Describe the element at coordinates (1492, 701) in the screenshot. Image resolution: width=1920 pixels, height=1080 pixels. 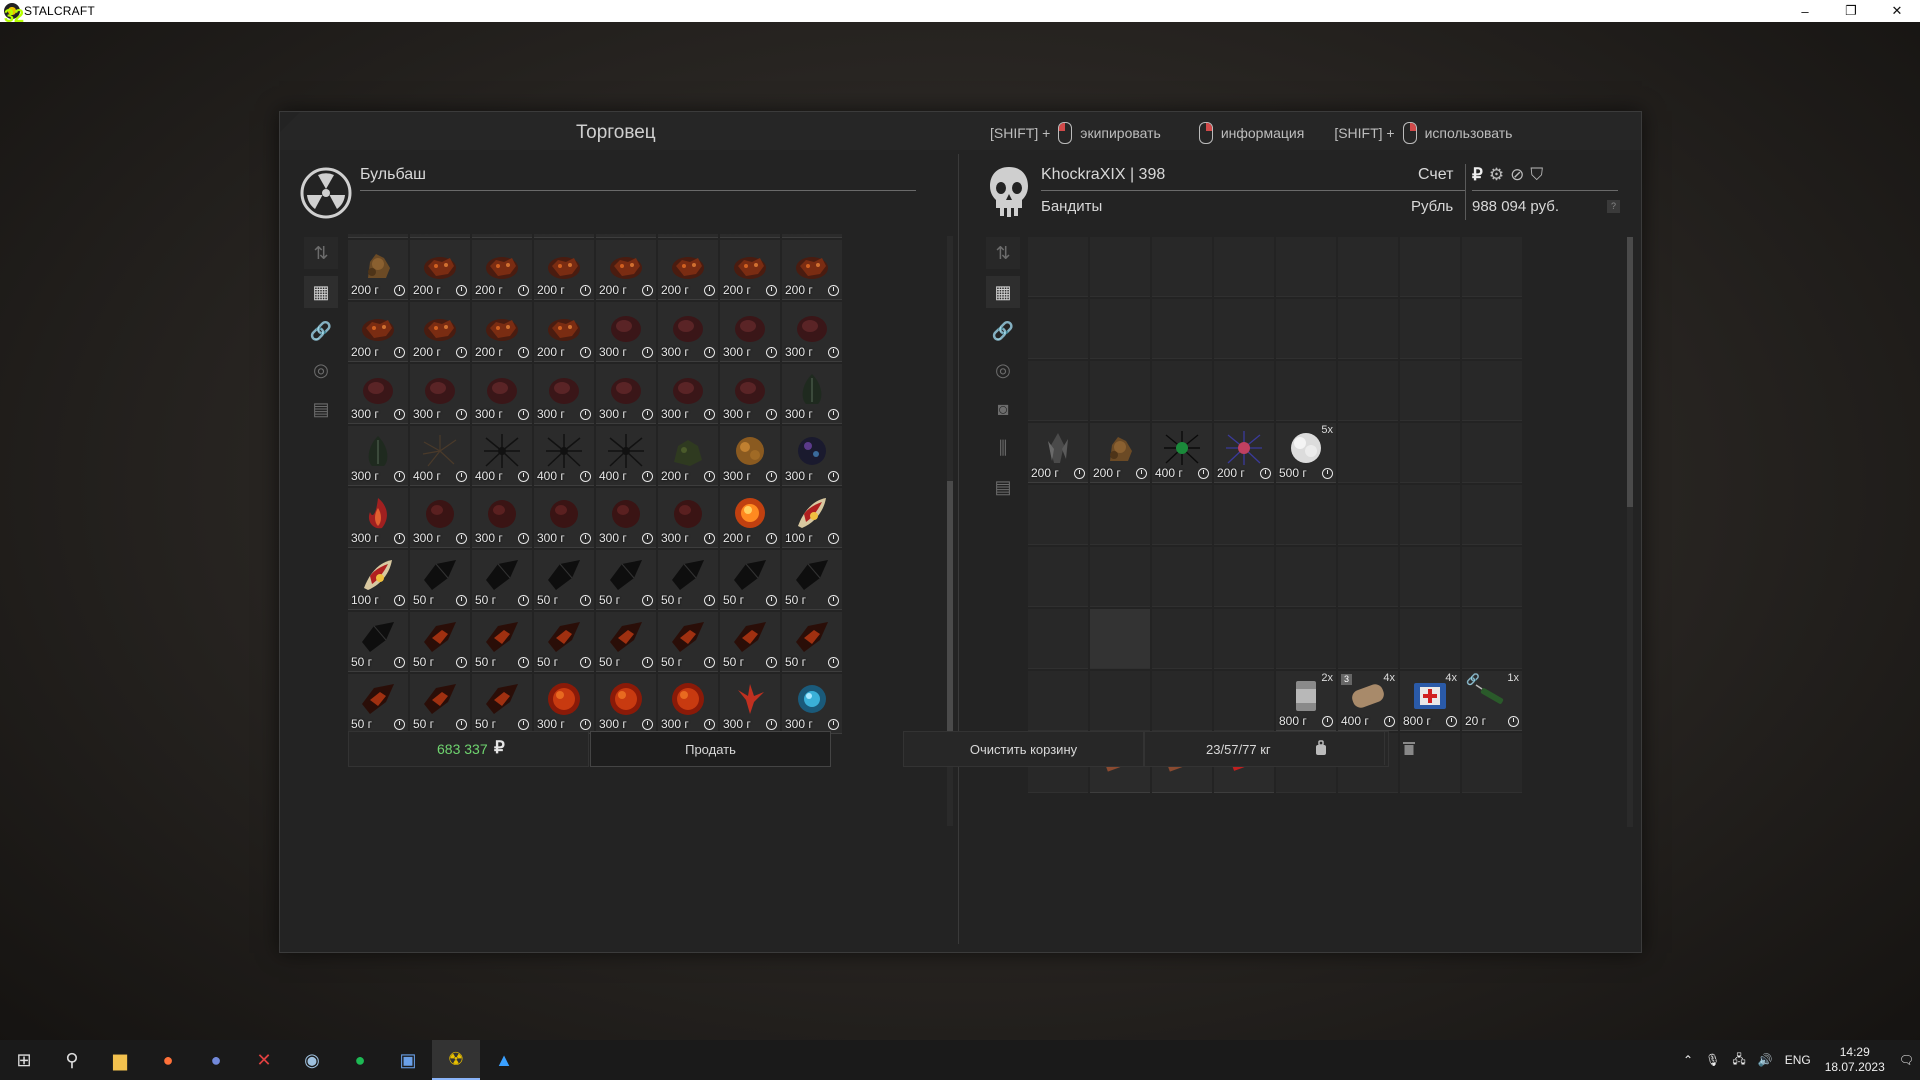
I see `item-slot: 20 г 1x 🔗` at that location.